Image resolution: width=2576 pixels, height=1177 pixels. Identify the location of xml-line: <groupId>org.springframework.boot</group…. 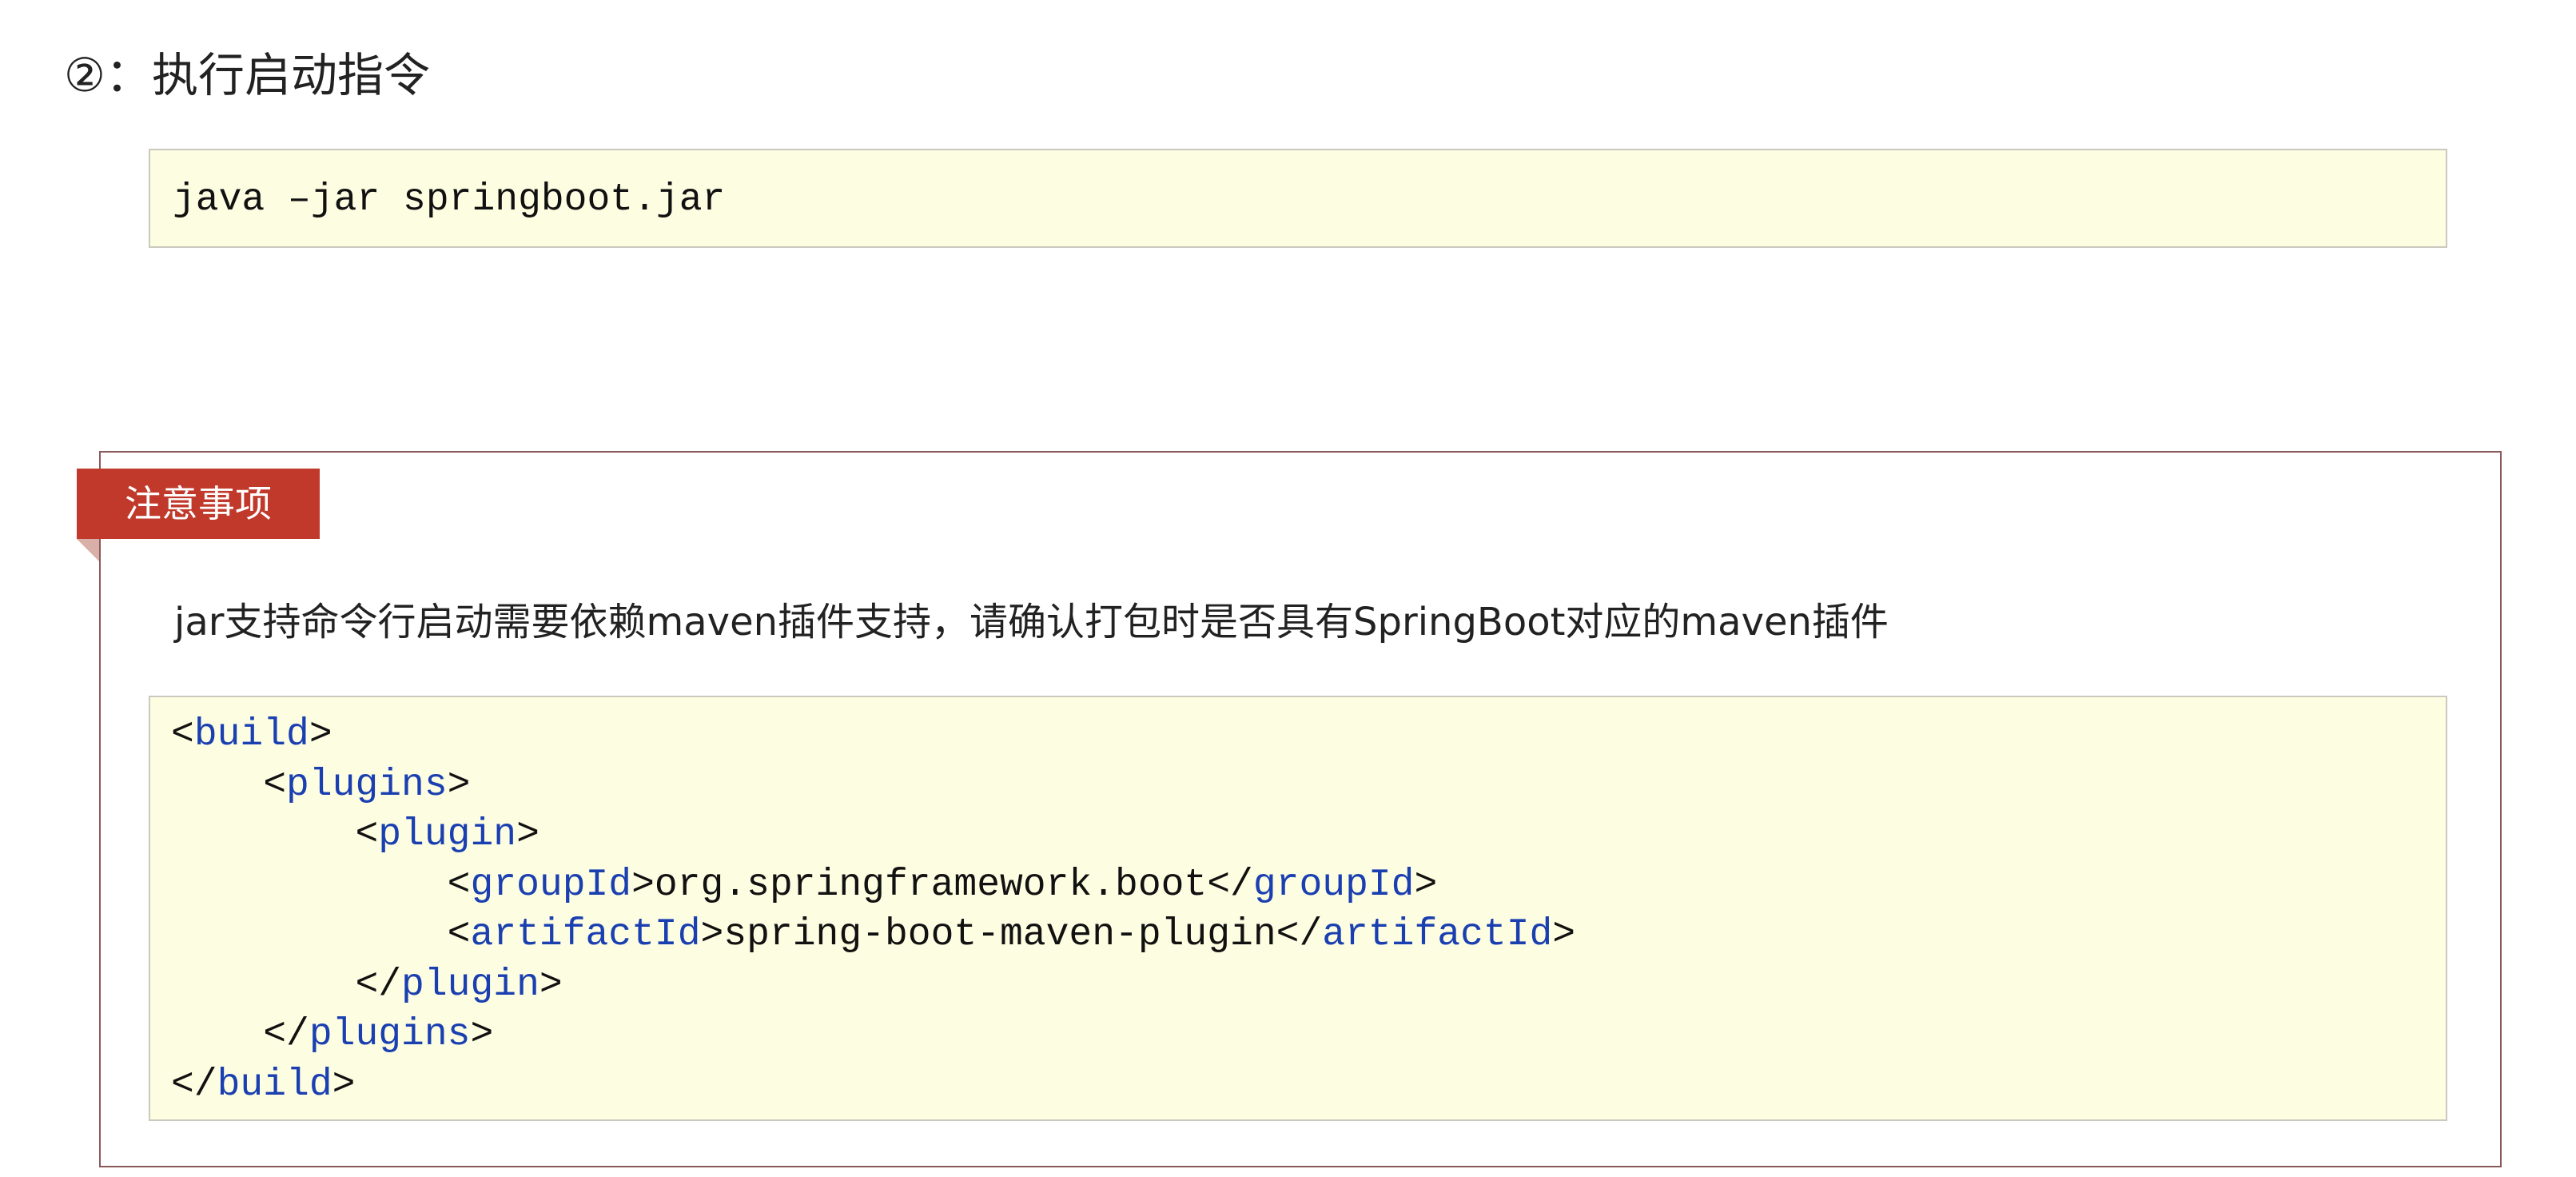
(873, 885).